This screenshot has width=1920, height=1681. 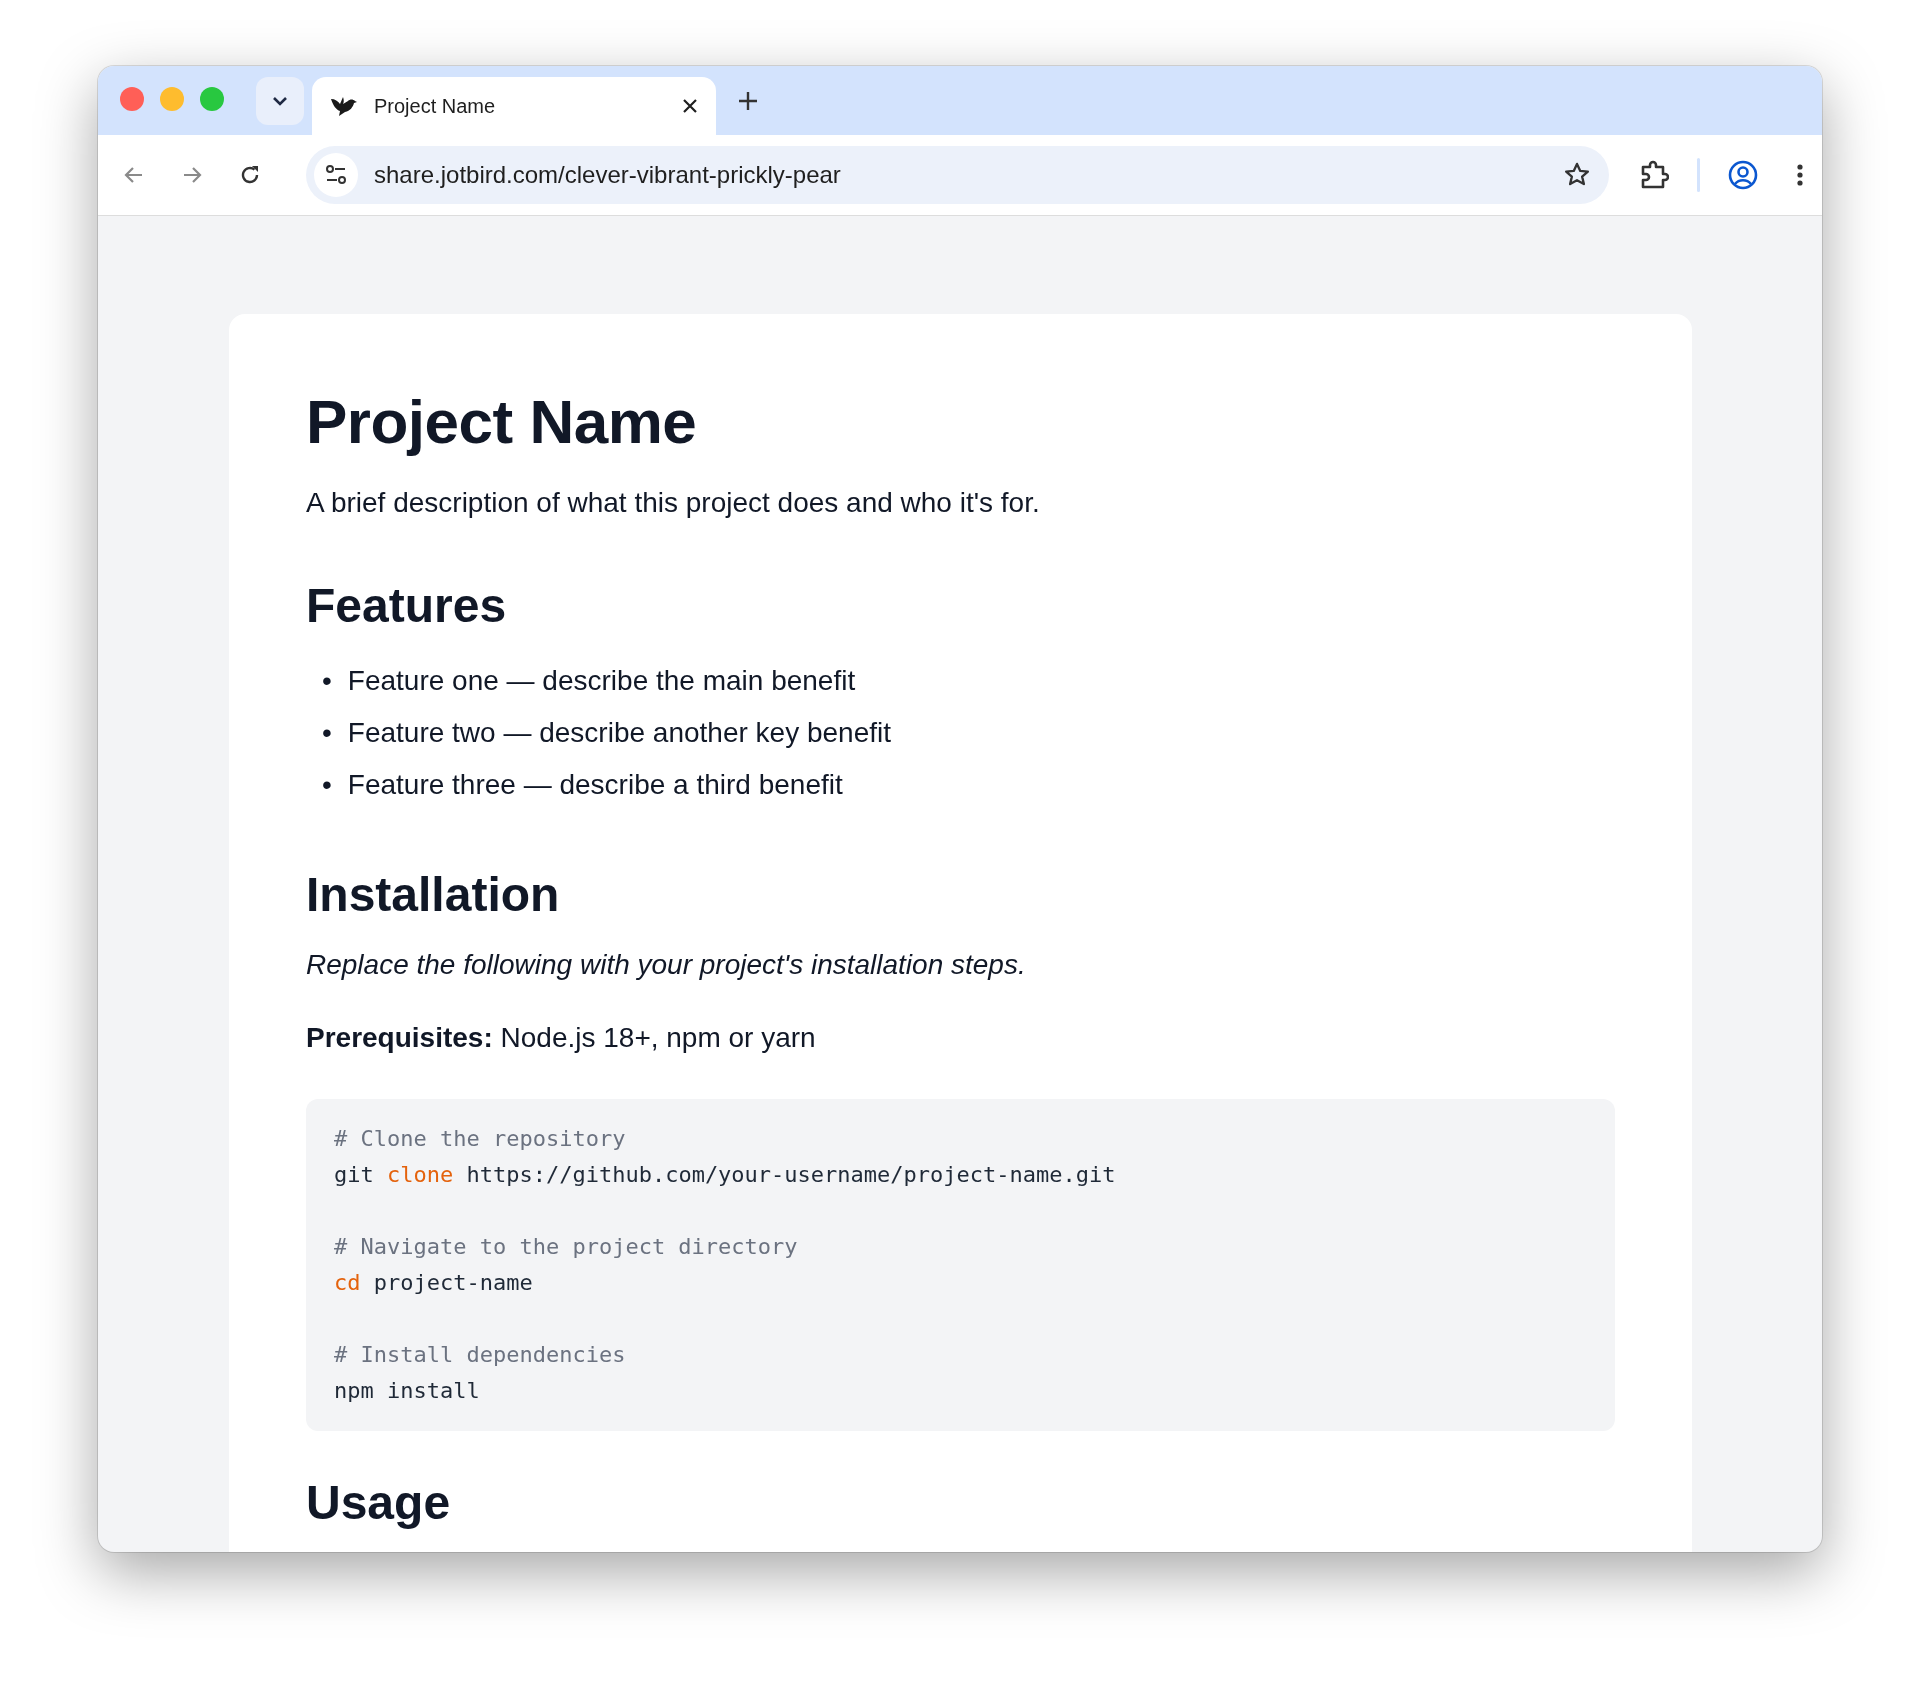 What do you see at coordinates (502, 421) in the screenshot?
I see `page-title: Project Name` at bounding box center [502, 421].